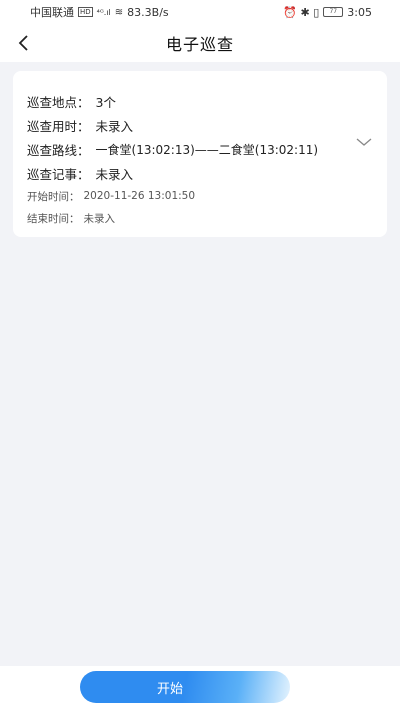 Image resolution: width=400 pixels, height=711 pixels. What do you see at coordinates (99, 218) in the screenshot?
I see `end-time-value: 未录入` at bounding box center [99, 218].